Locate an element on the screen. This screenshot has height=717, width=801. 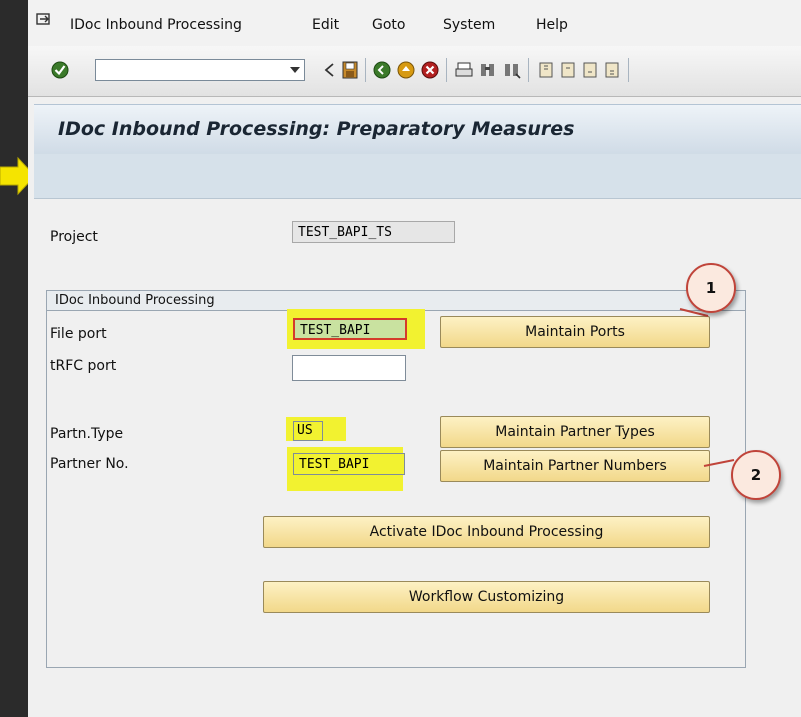
save-icon is located at coordinates (350, 70).